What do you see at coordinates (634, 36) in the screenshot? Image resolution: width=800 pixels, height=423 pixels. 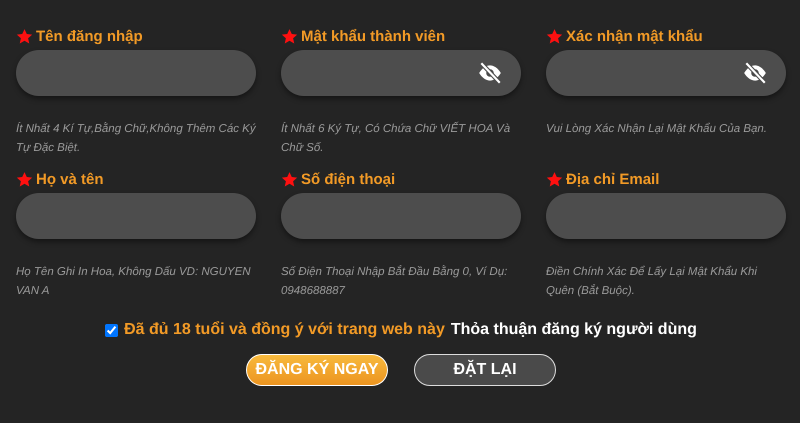 I see `field-label: Xác nhận mật khẩu` at bounding box center [634, 36].